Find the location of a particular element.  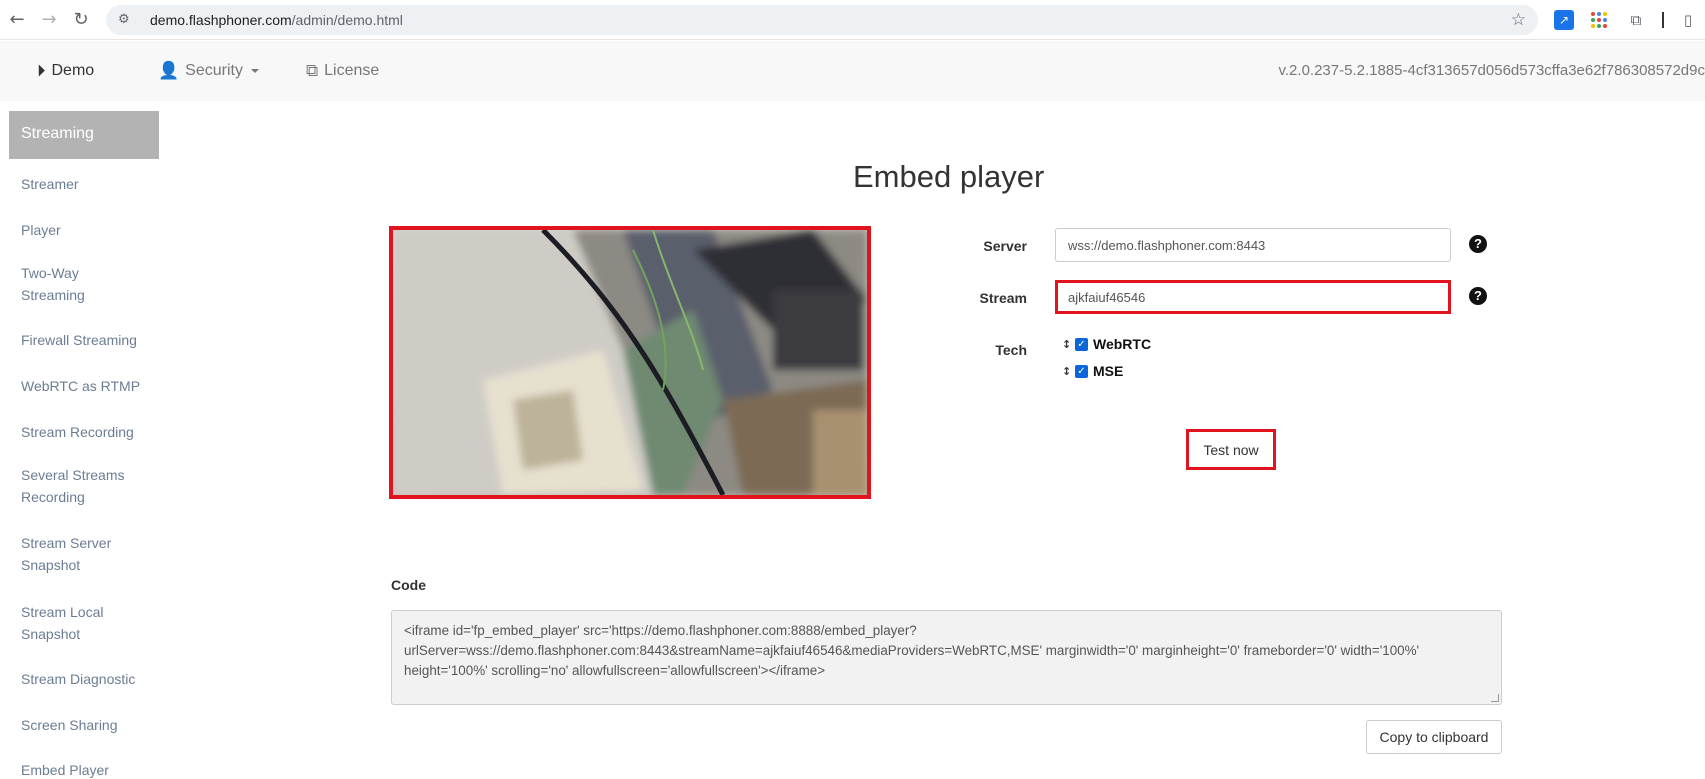

extensions-puzzle-icon: ⧉ is located at coordinates (1636, 20).